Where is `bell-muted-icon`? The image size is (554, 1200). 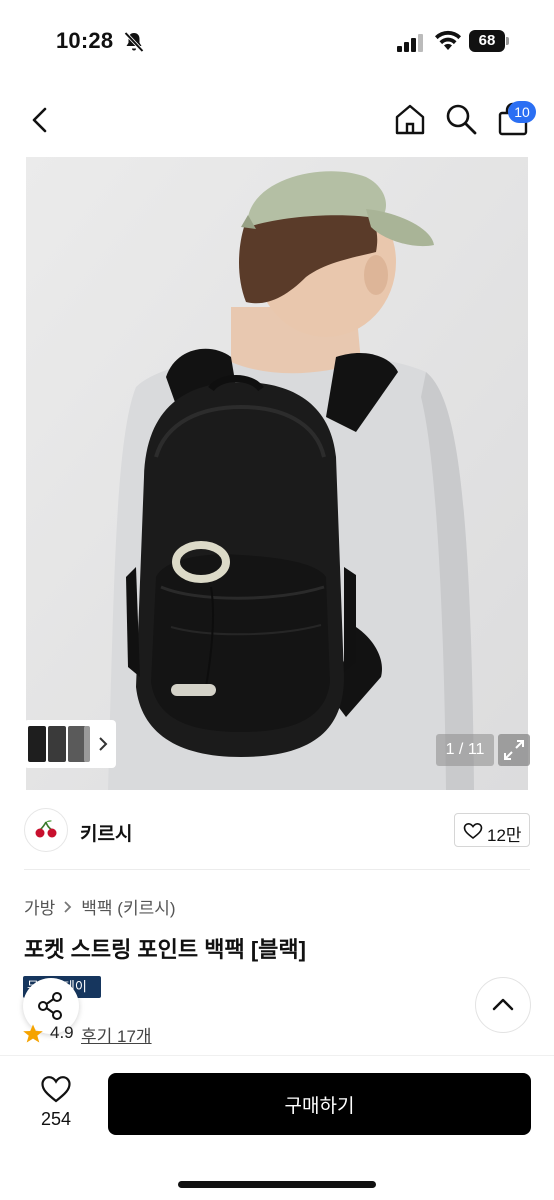 bell-muted-icon is located at coordinates (134, 42).